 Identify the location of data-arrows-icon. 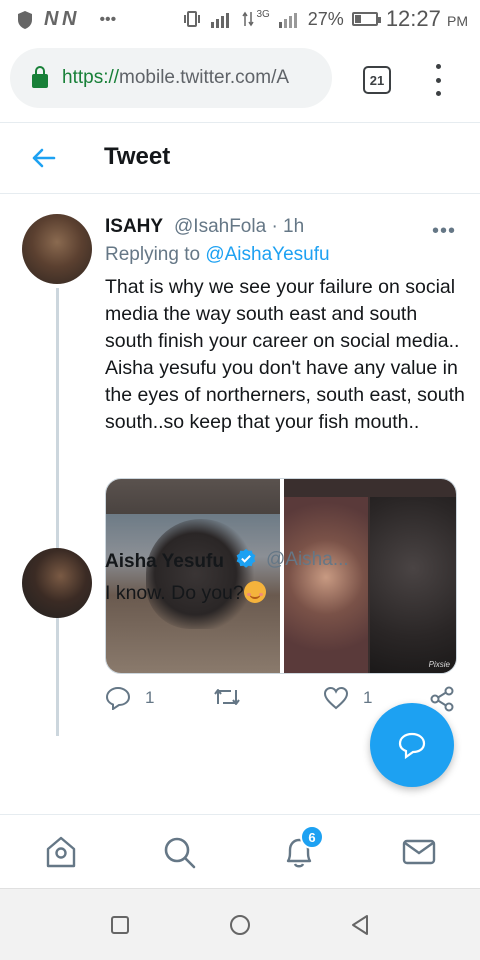
(248, 19).